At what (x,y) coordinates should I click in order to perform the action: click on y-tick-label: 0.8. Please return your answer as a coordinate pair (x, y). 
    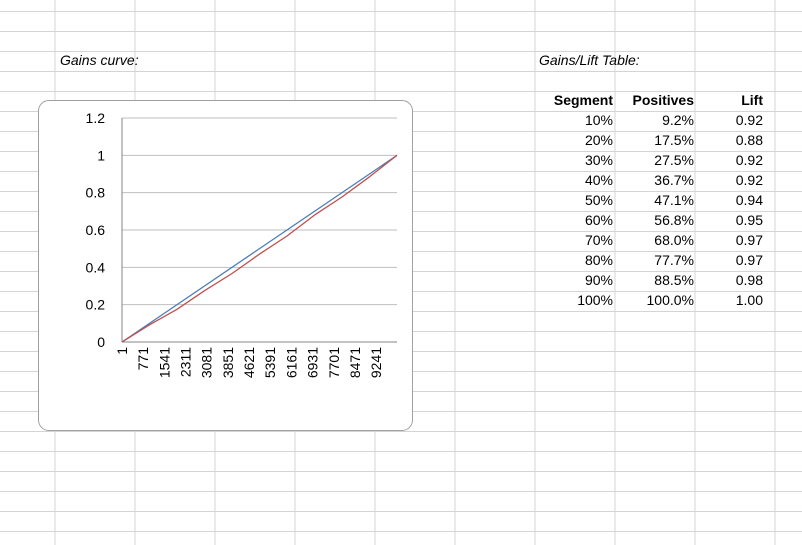
    Looking at the image, I should click on (96, 193).